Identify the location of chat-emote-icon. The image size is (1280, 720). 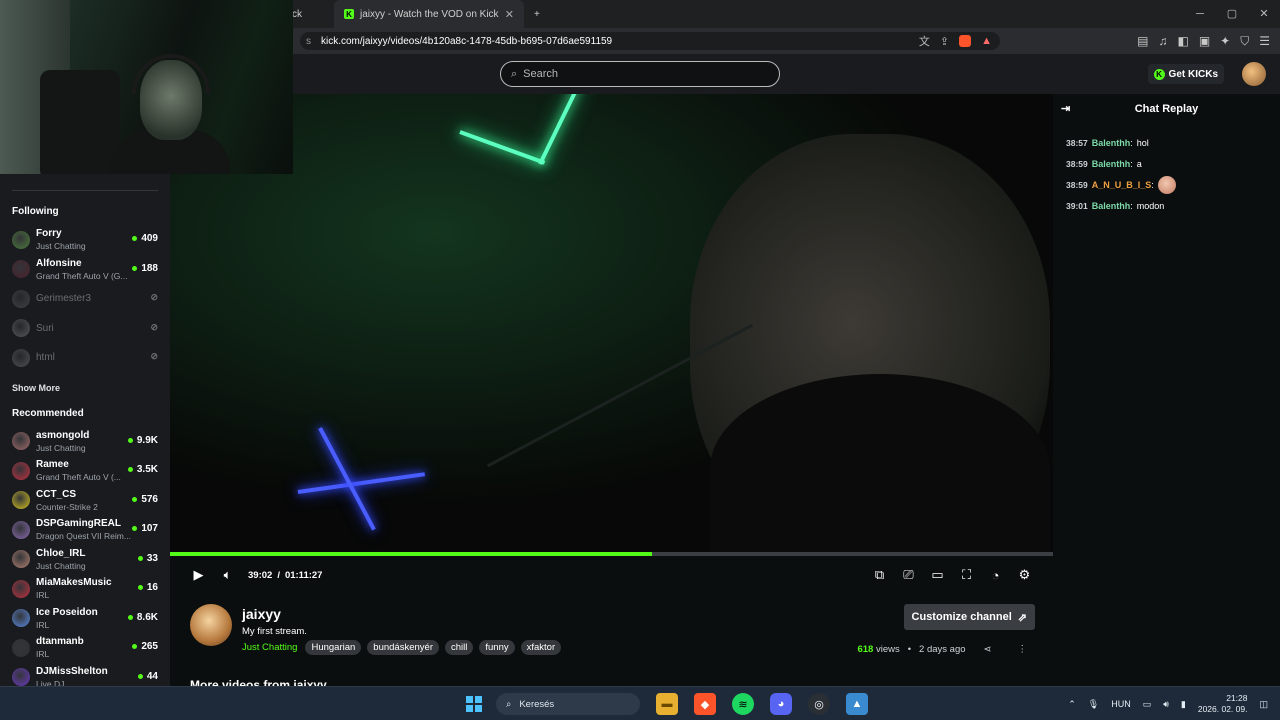
(1166, 184).